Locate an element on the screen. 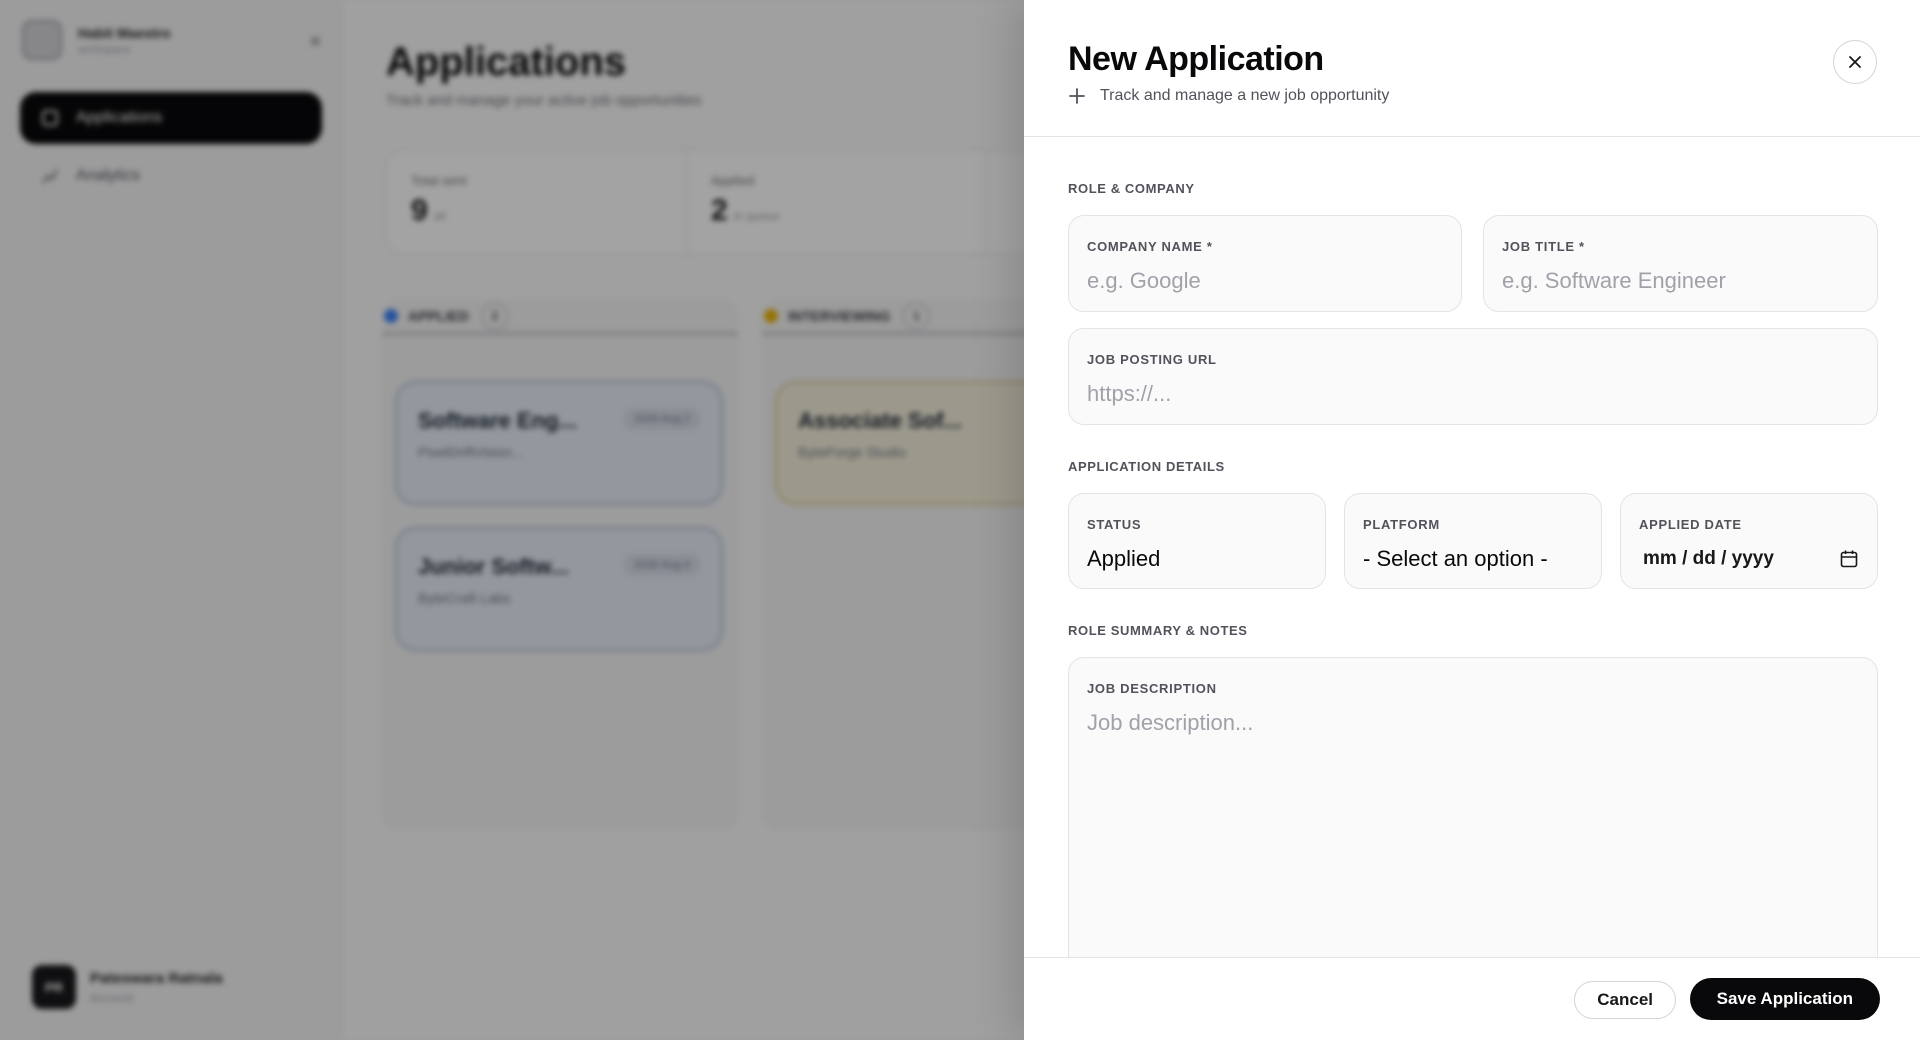 The height and width of the screenshot is (1040, 1920). applied-date-label: APPLIED DATE is located at coordinates (1690, 524).